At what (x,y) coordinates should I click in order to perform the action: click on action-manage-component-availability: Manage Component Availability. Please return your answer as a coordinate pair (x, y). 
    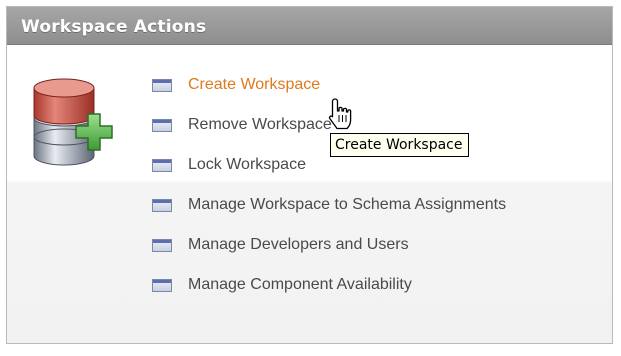
    Looking at the image, I should click on (377, 296).